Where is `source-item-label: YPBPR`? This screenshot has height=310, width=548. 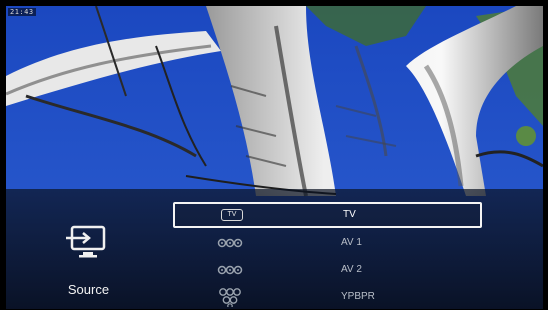 source-item-label: YPBPR is located at coordinates (358, 296).